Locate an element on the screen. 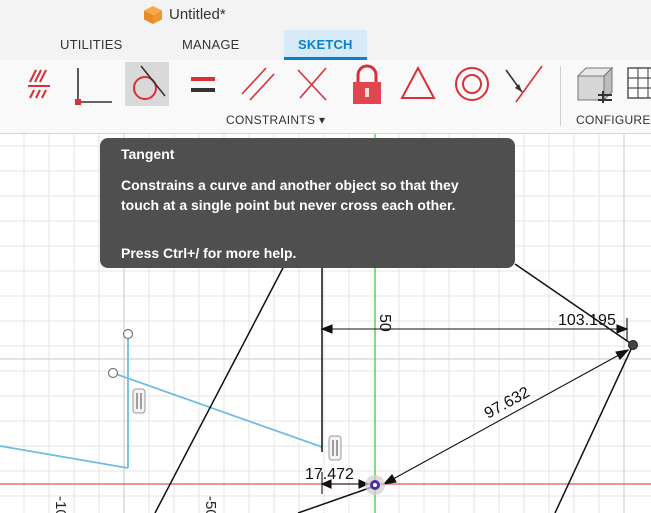 This screenshot has height=513, width=651. constraints-group-label: CONSTRAINTS ▾ is located at coordinates (275, 120).